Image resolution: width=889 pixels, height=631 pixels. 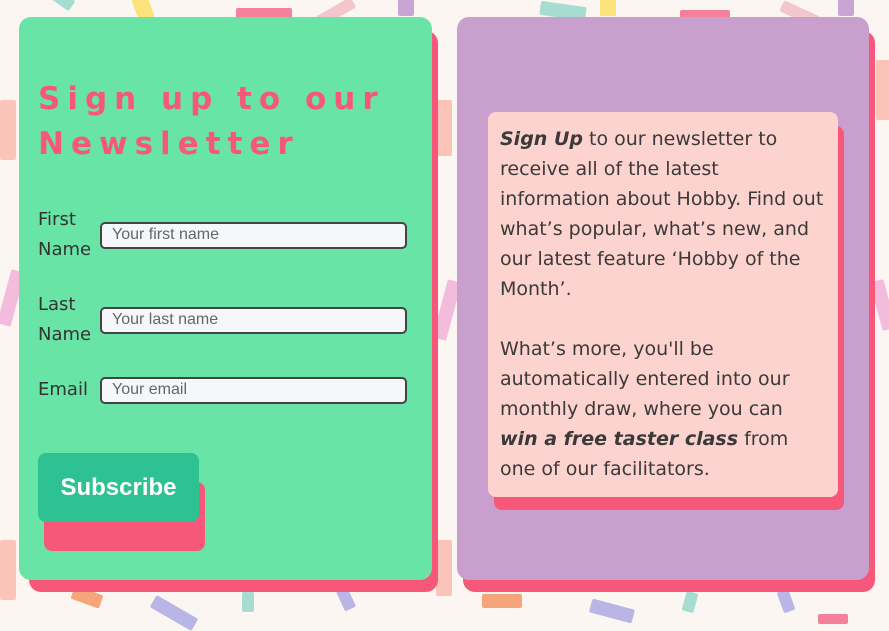 I want to click on sign-up-emphasis: Sign Up, so click(x=541, y=139).